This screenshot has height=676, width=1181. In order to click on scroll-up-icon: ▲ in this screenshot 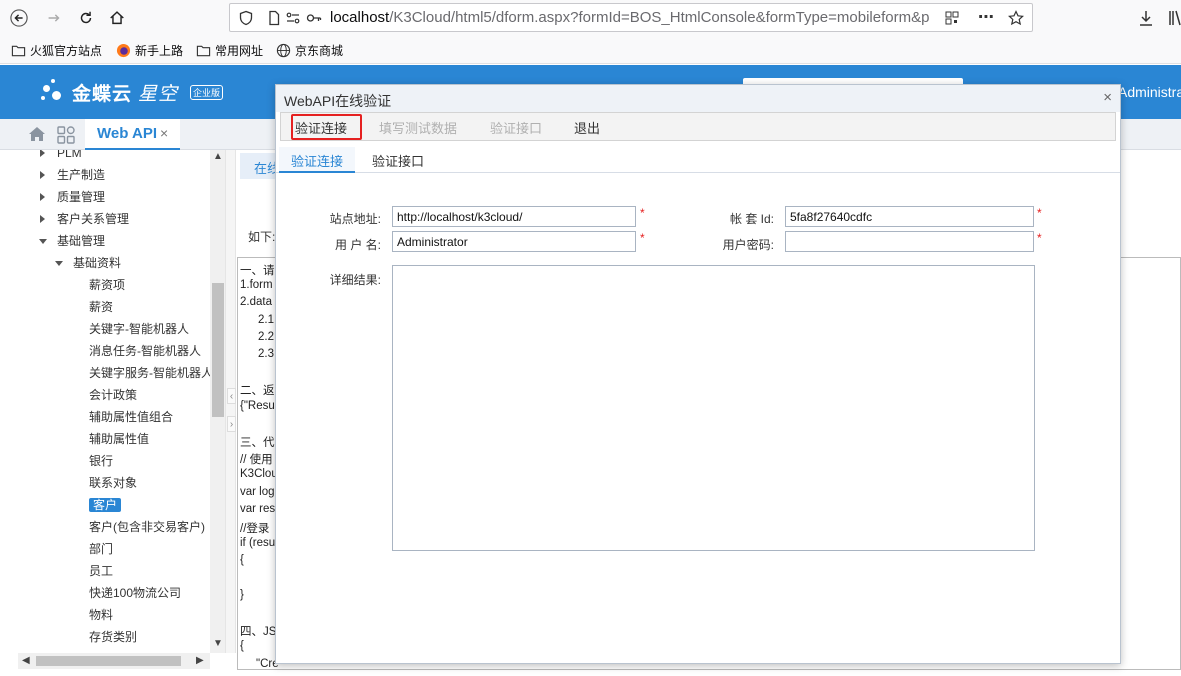, I will do `click(218, 156)`.